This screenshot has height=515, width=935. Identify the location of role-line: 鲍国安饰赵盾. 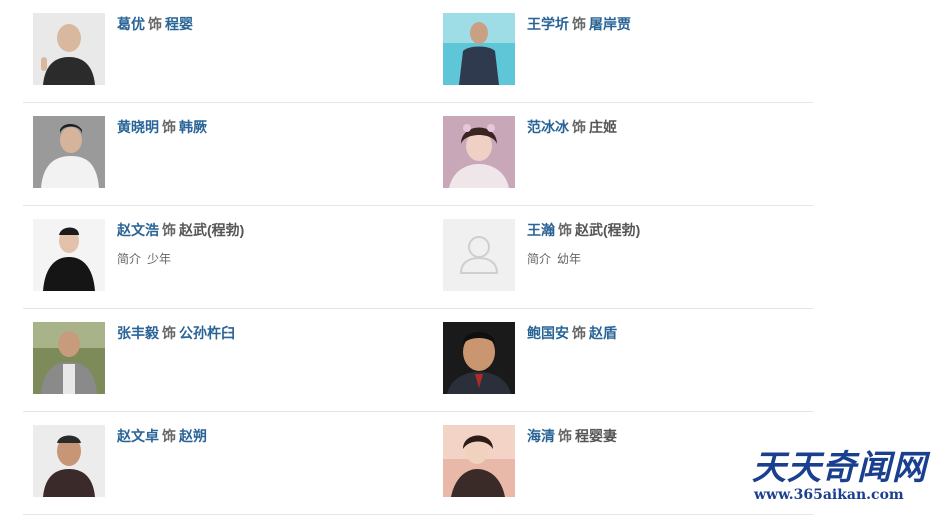
(662, 333).